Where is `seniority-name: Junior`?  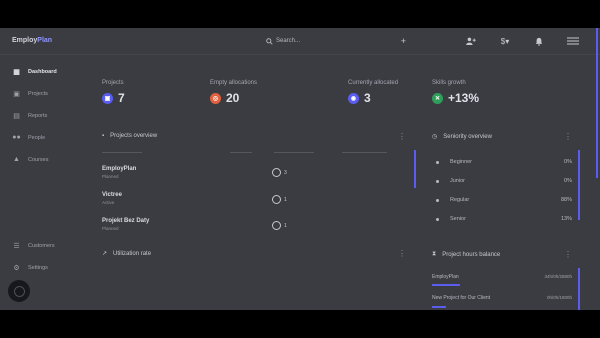 seniority-name: Junior is located at coordinates (457, 181).